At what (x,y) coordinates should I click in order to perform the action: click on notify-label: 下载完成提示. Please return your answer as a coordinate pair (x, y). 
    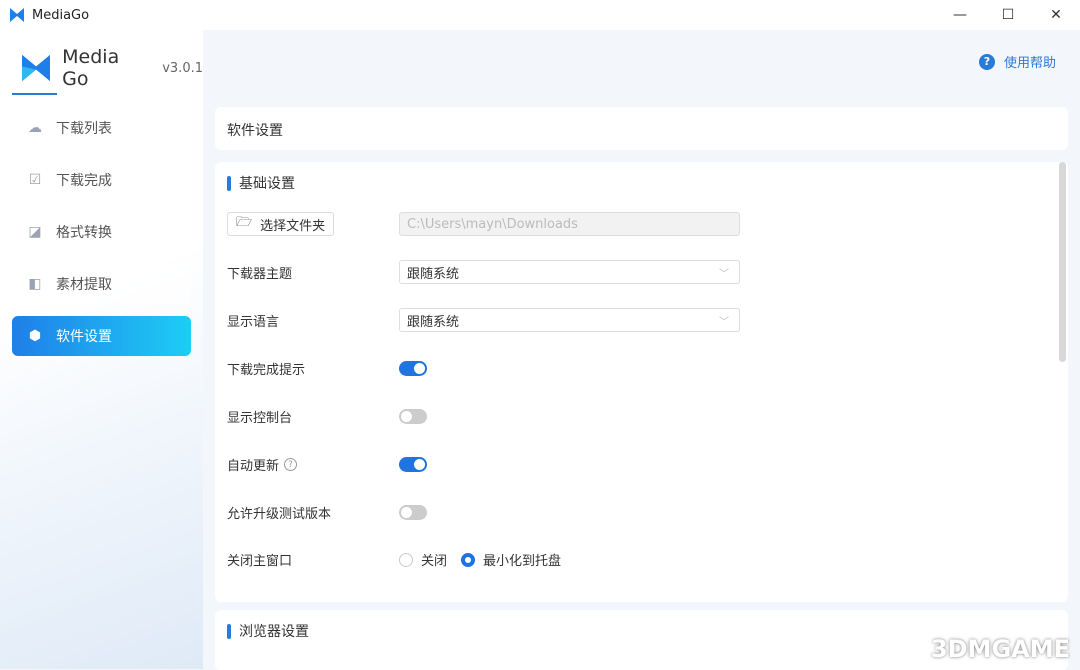
    Looking at the image, I should click on (266, 370).